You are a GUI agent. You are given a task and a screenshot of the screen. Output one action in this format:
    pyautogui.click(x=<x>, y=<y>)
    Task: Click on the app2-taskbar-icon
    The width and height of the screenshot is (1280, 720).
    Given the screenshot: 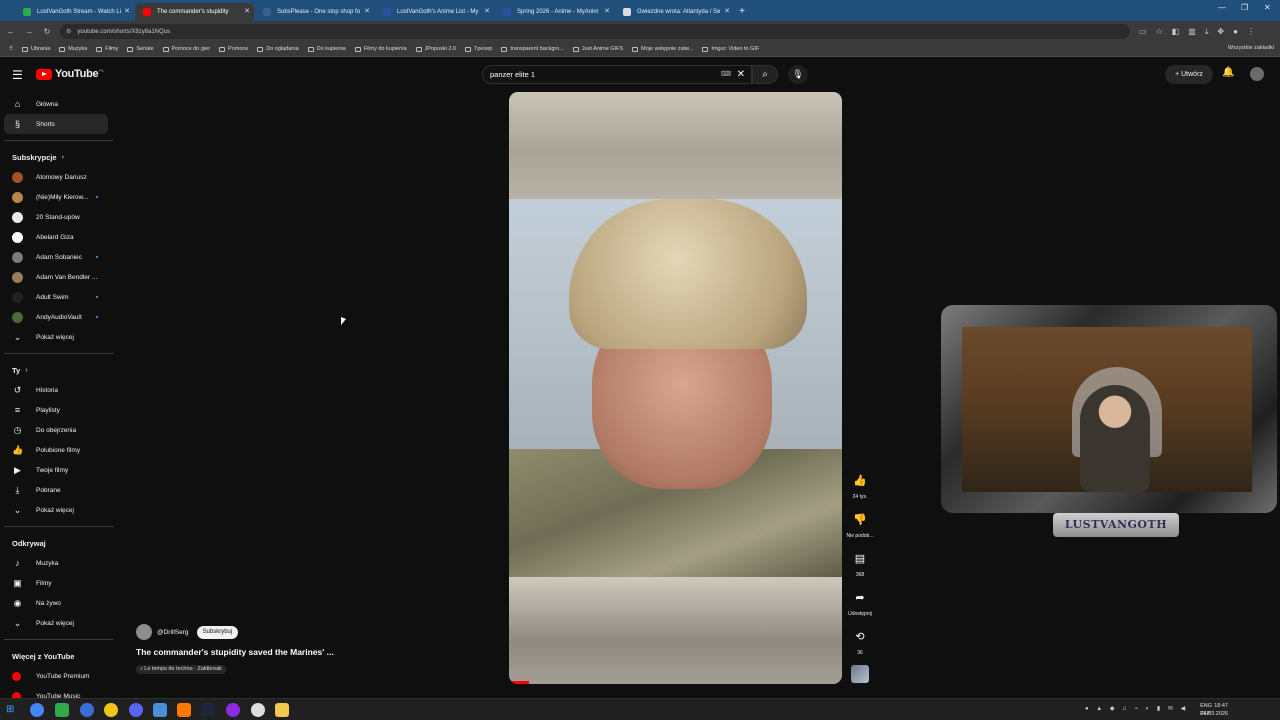 What is the action you would take?
    pyautogui.click(x=111, y=710)
    